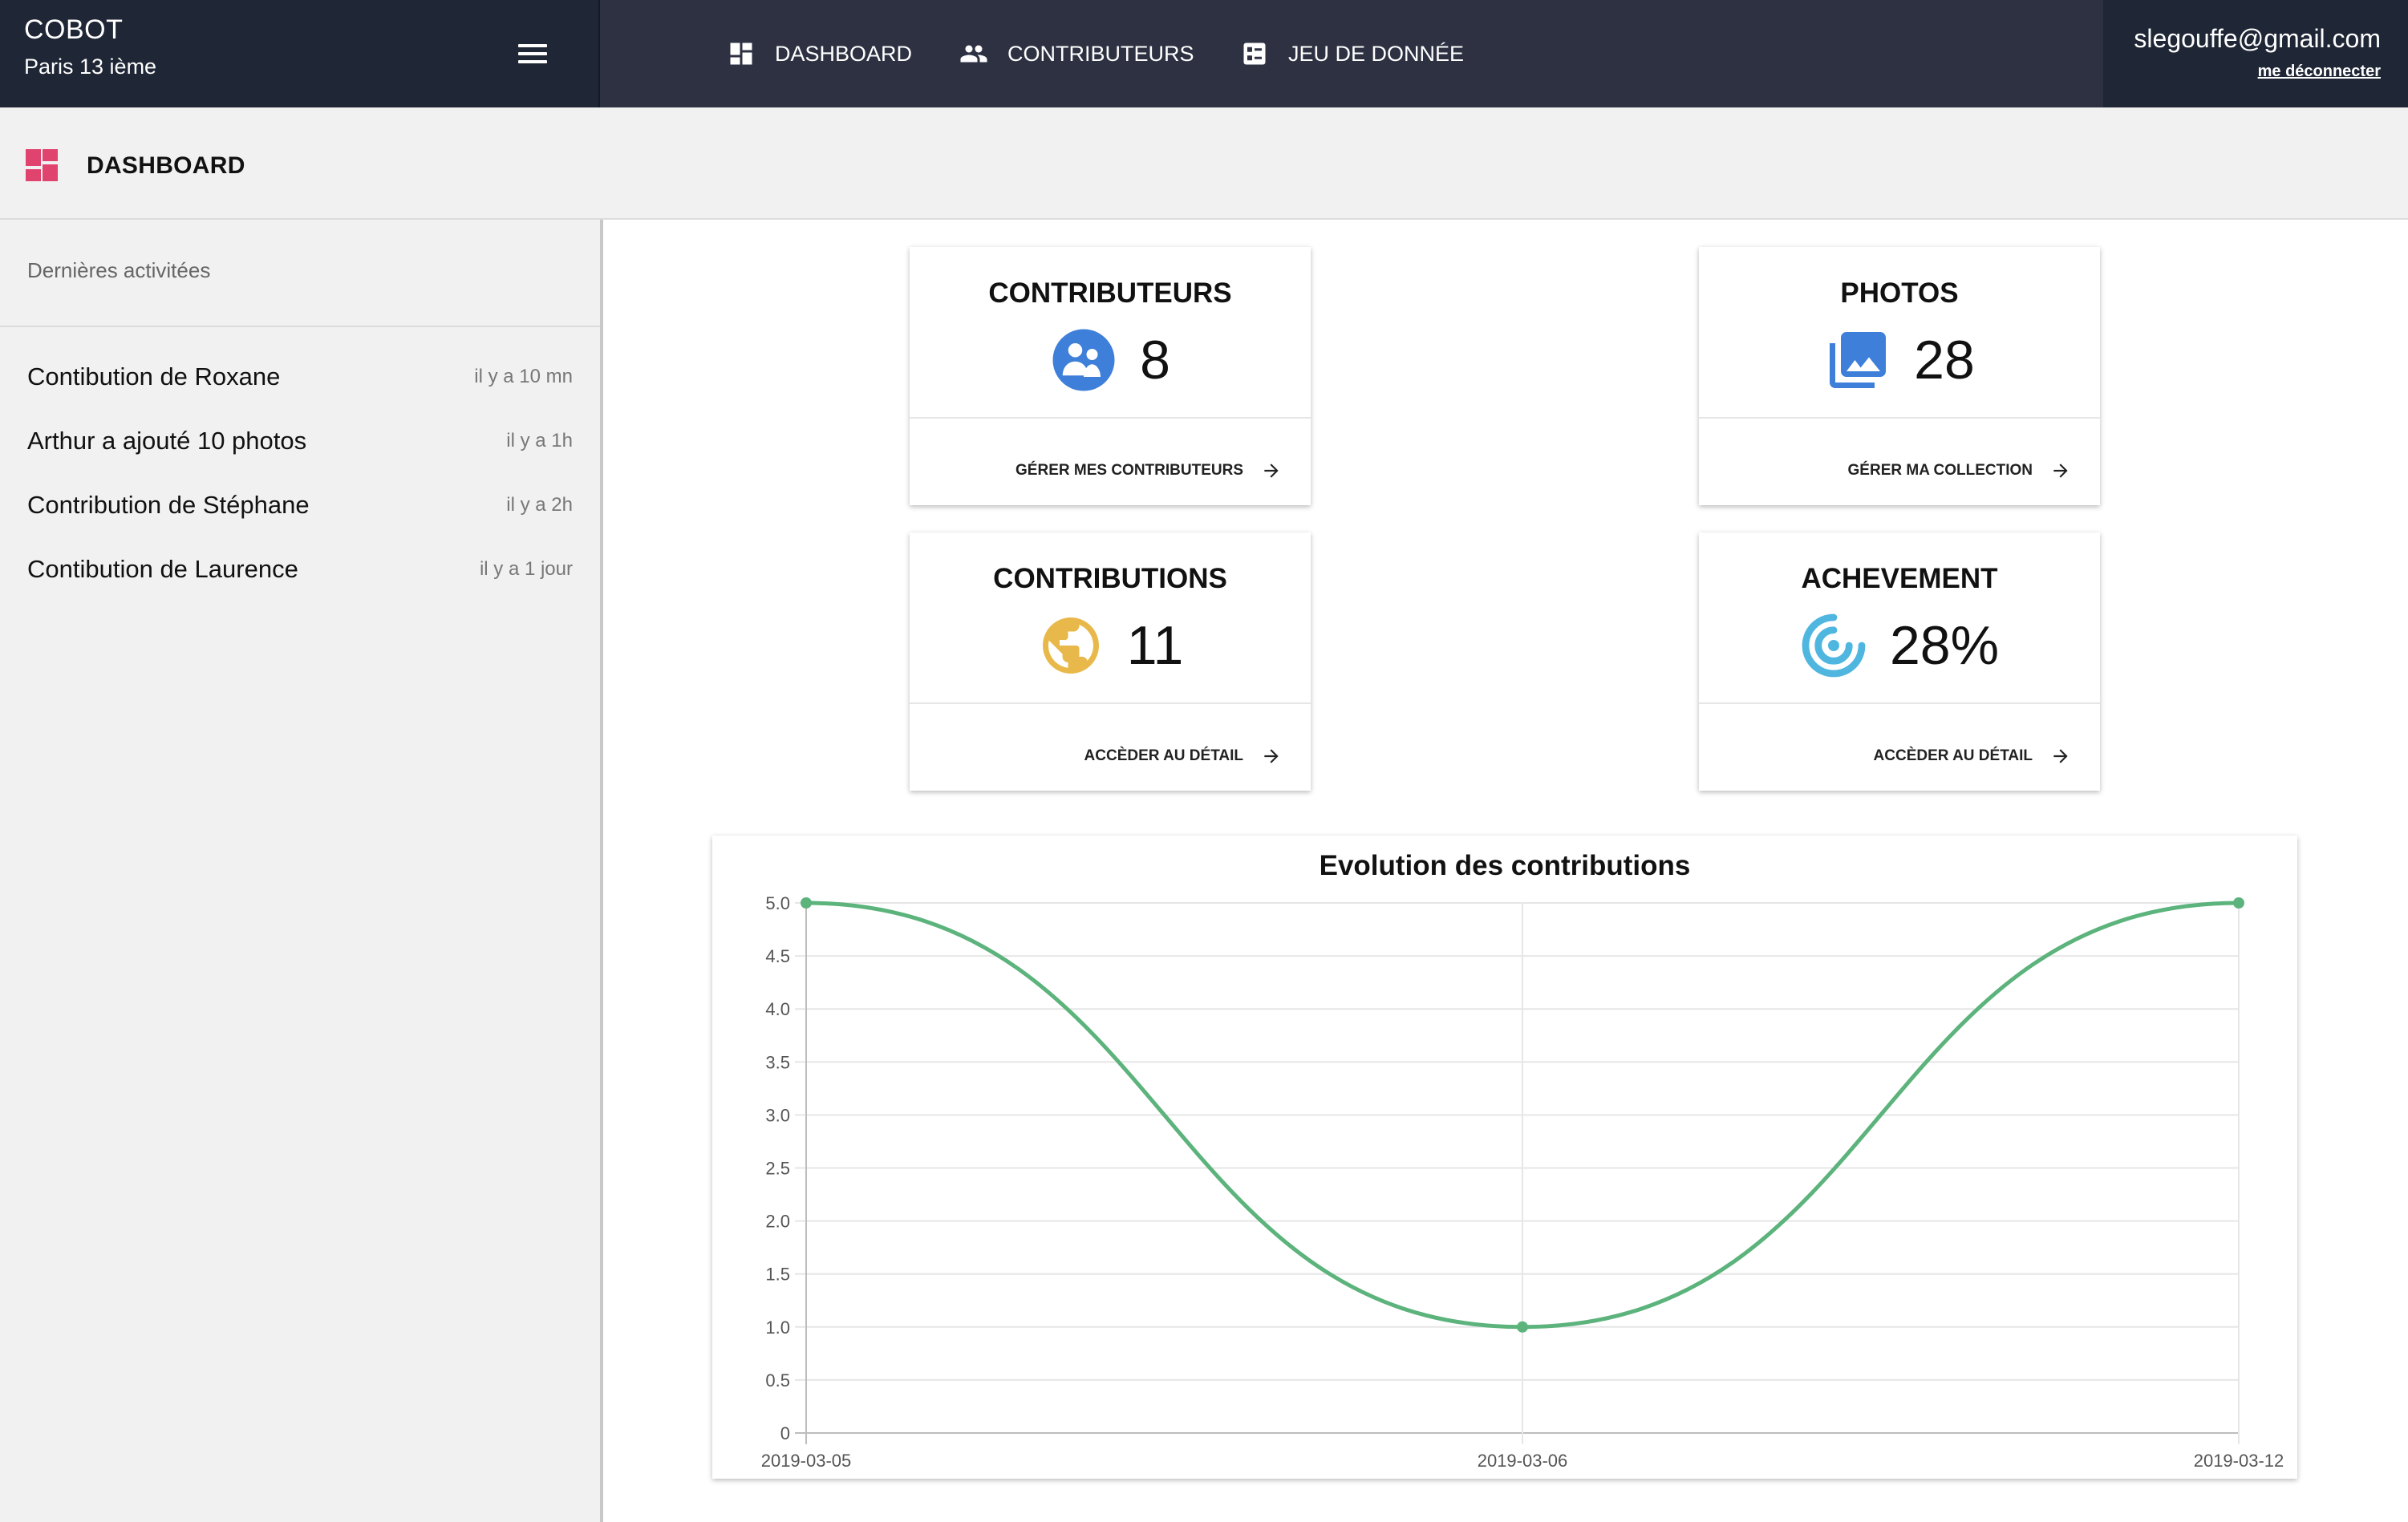  I want to click on activity-time: il y a 1 jour, so click(526, 569).